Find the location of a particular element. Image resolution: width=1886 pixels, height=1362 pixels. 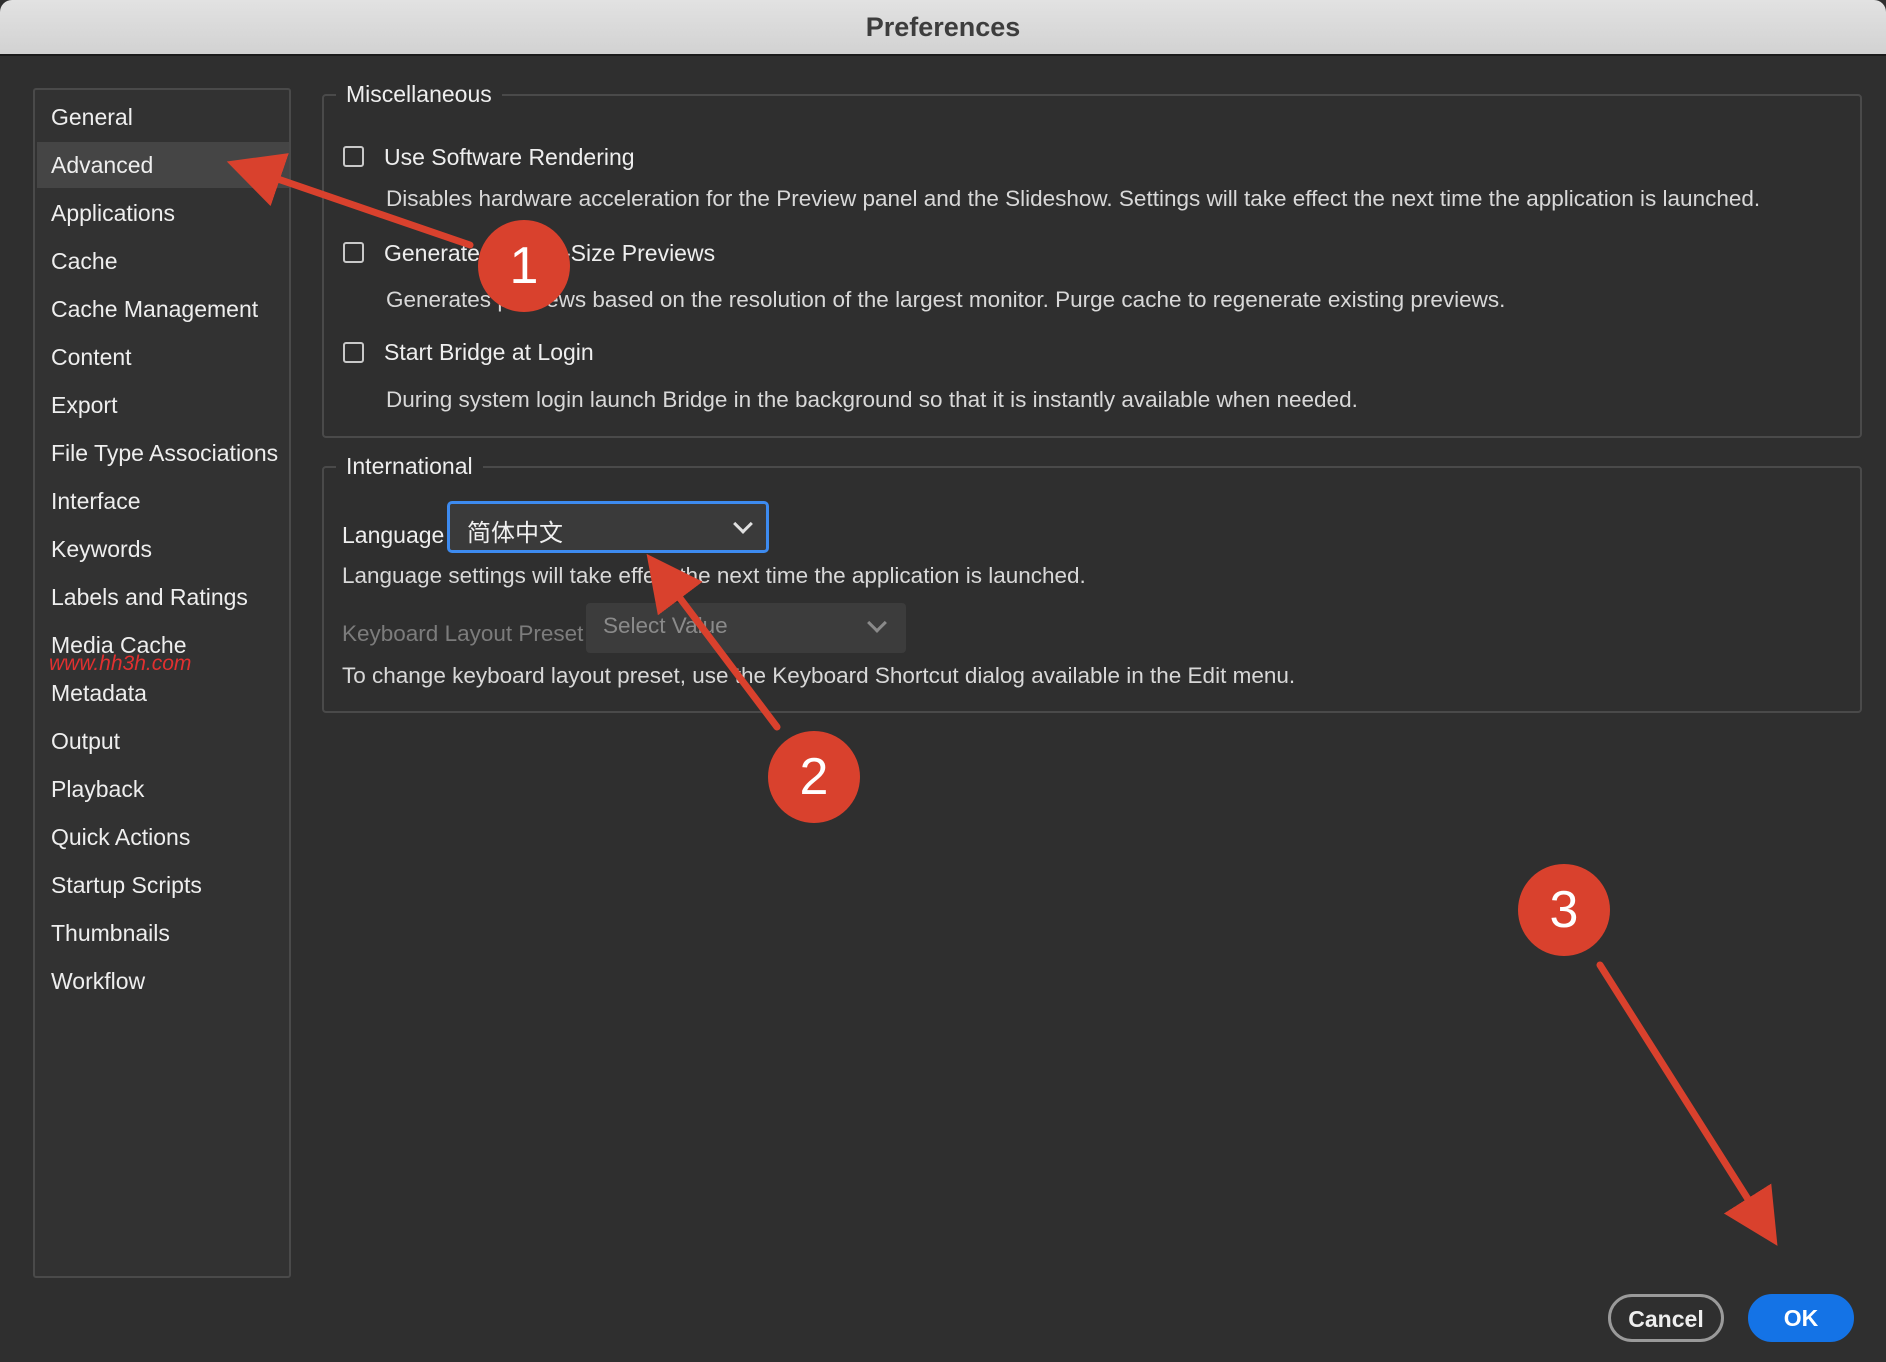

step-badge-1: 1 is located at coordinates (524, 266).